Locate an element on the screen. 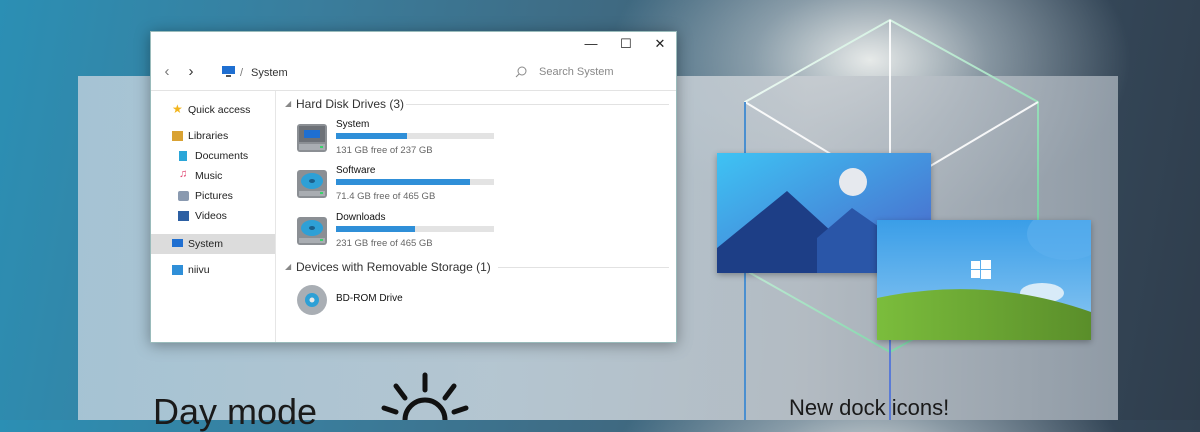 This screenshot has width=1200, height=432. title-bar: — ☐ ✕ is located at coordinates (413, 44).